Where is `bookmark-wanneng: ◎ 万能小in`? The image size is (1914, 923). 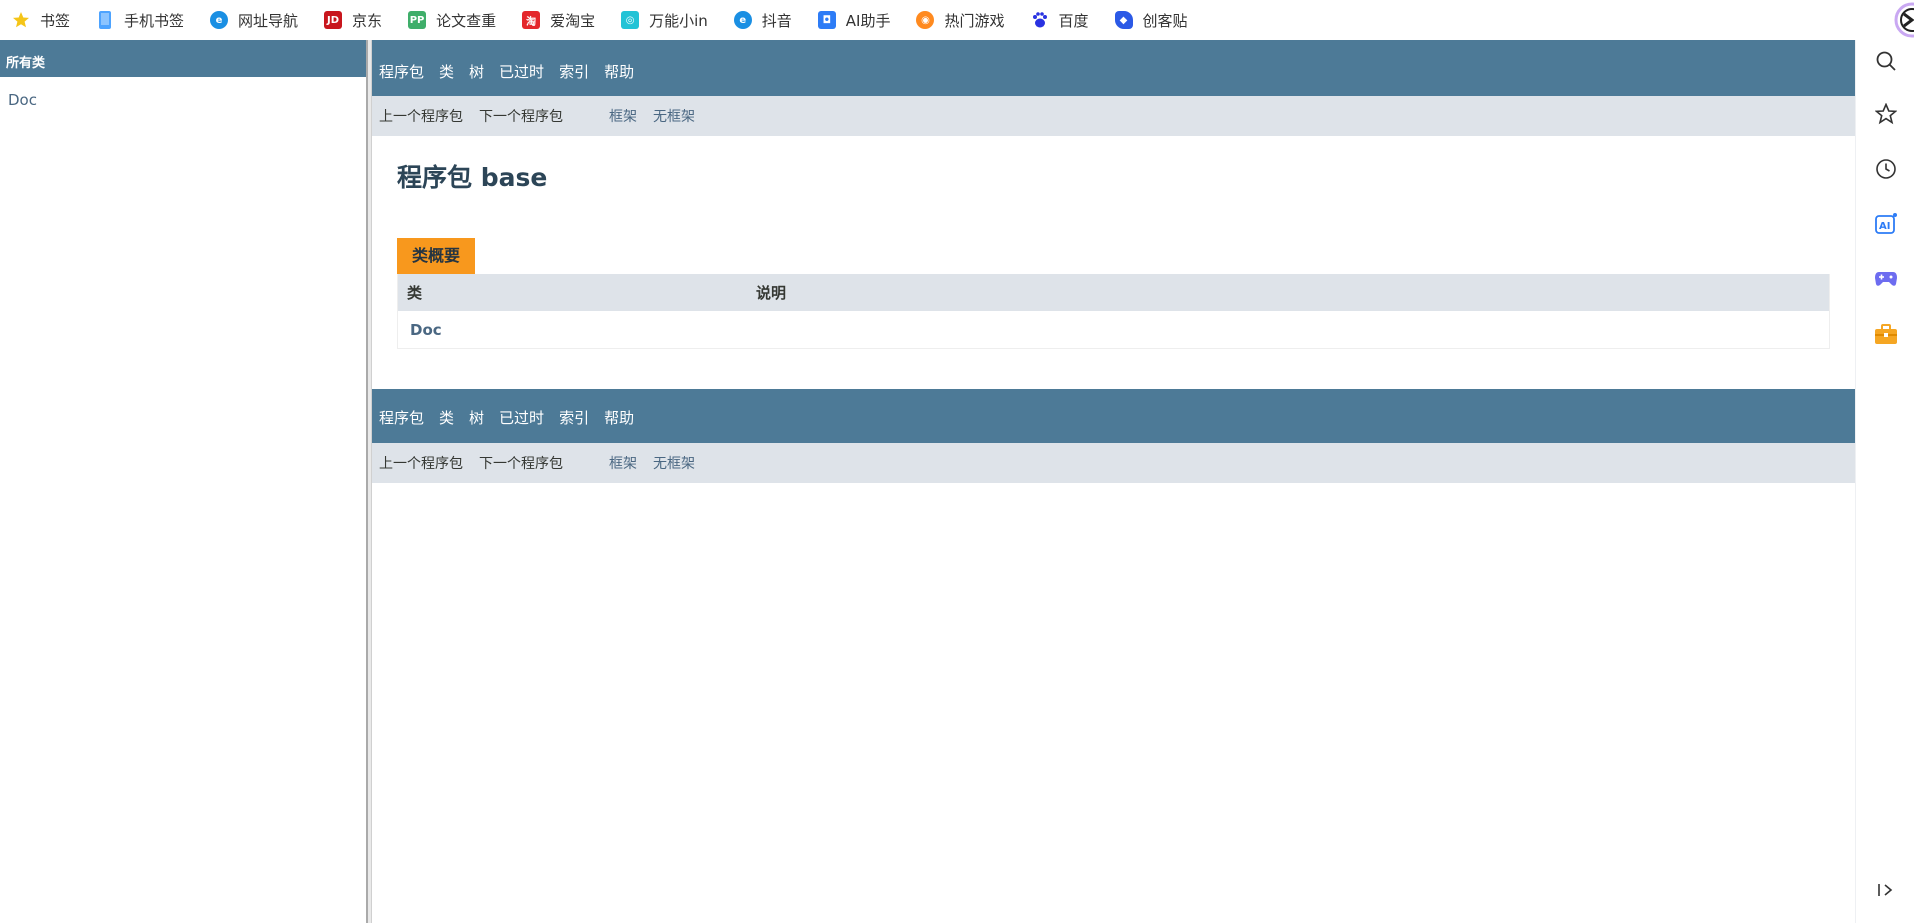 bookmark-wanneng: ◎ 万能小in is located at coordinates (664, 20).